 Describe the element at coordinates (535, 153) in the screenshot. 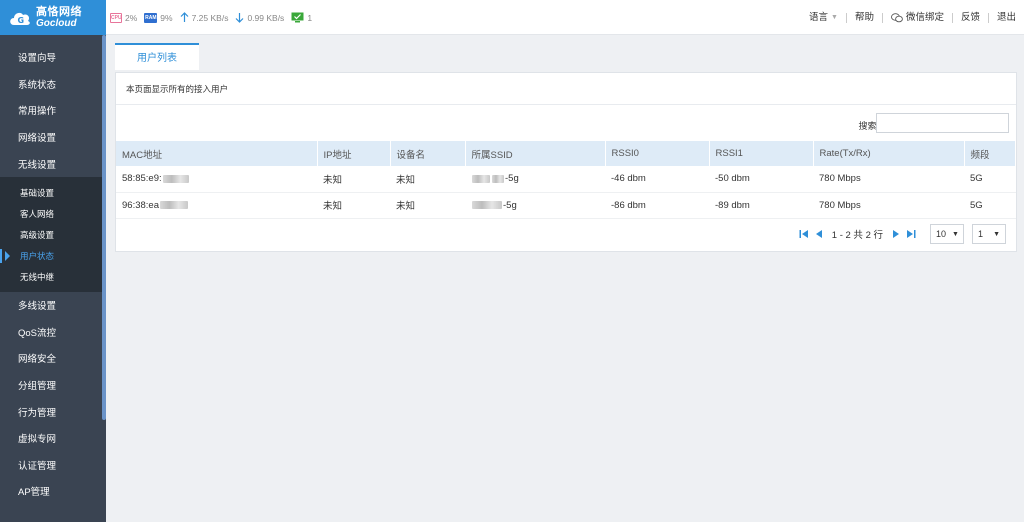

I see `col-header-ssid: 所属SSID` at that location.